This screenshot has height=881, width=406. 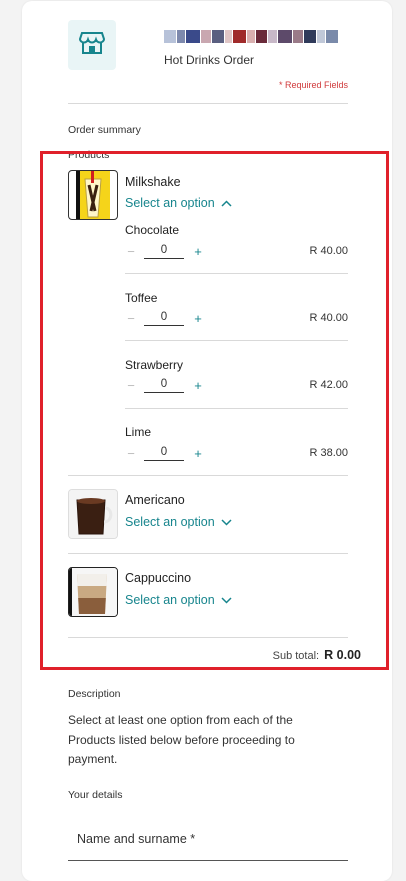 I want to click on name-surname-field: Name and surname *, so click(x=208, y=841).